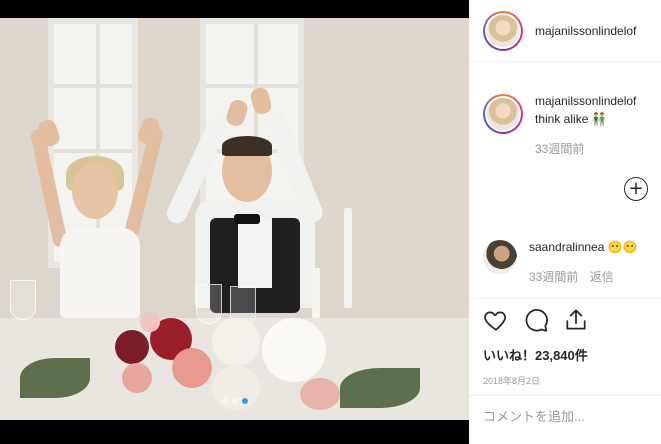 This screenshot has width=661, height=444. What do you see at coordinates (585, 148) in the screenshot?
I see `caption-time: 33週間前` at bounding box center [585, 148].